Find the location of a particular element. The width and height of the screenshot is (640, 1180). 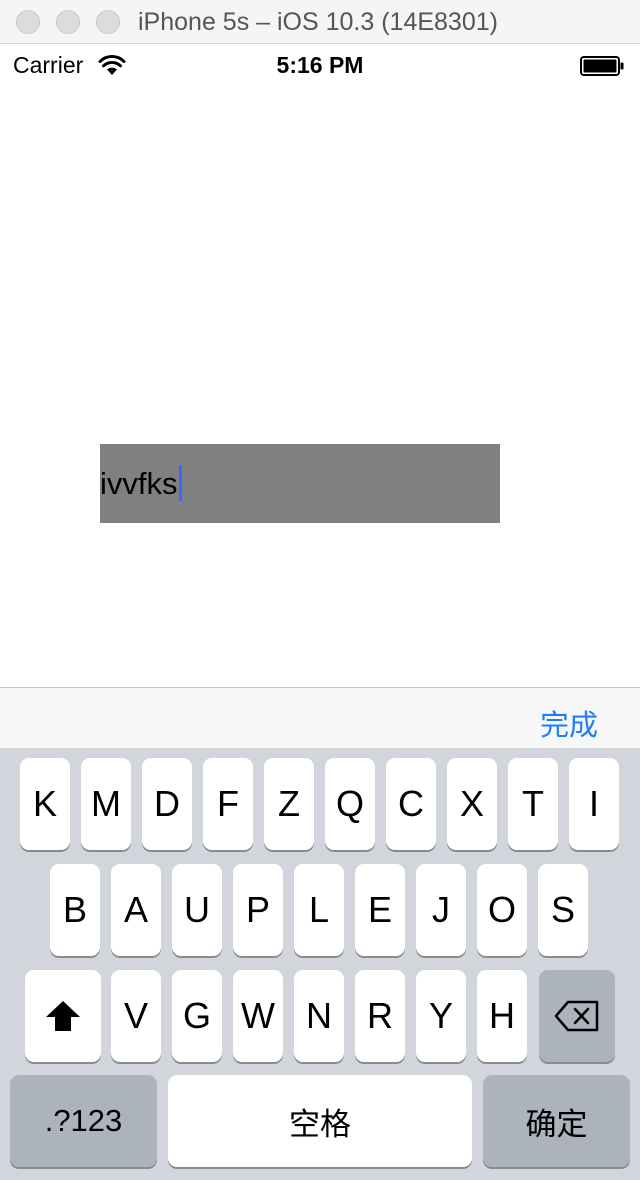

keyboard-accessory-toolbar: 完成 is located at coordinates (320, 717).